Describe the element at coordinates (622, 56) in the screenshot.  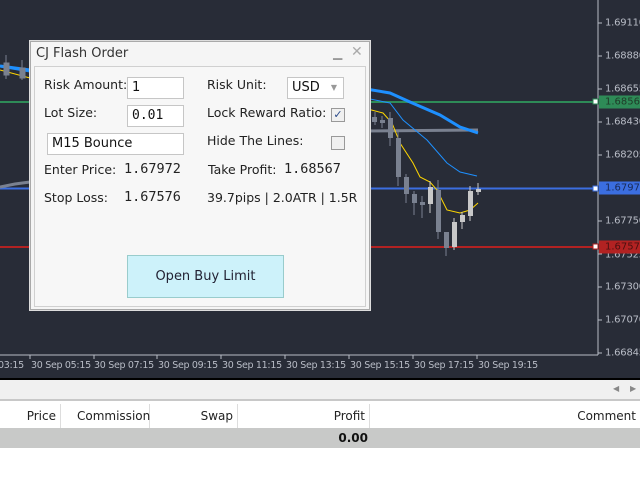
I see `price-tick: 1.68880` at that location.